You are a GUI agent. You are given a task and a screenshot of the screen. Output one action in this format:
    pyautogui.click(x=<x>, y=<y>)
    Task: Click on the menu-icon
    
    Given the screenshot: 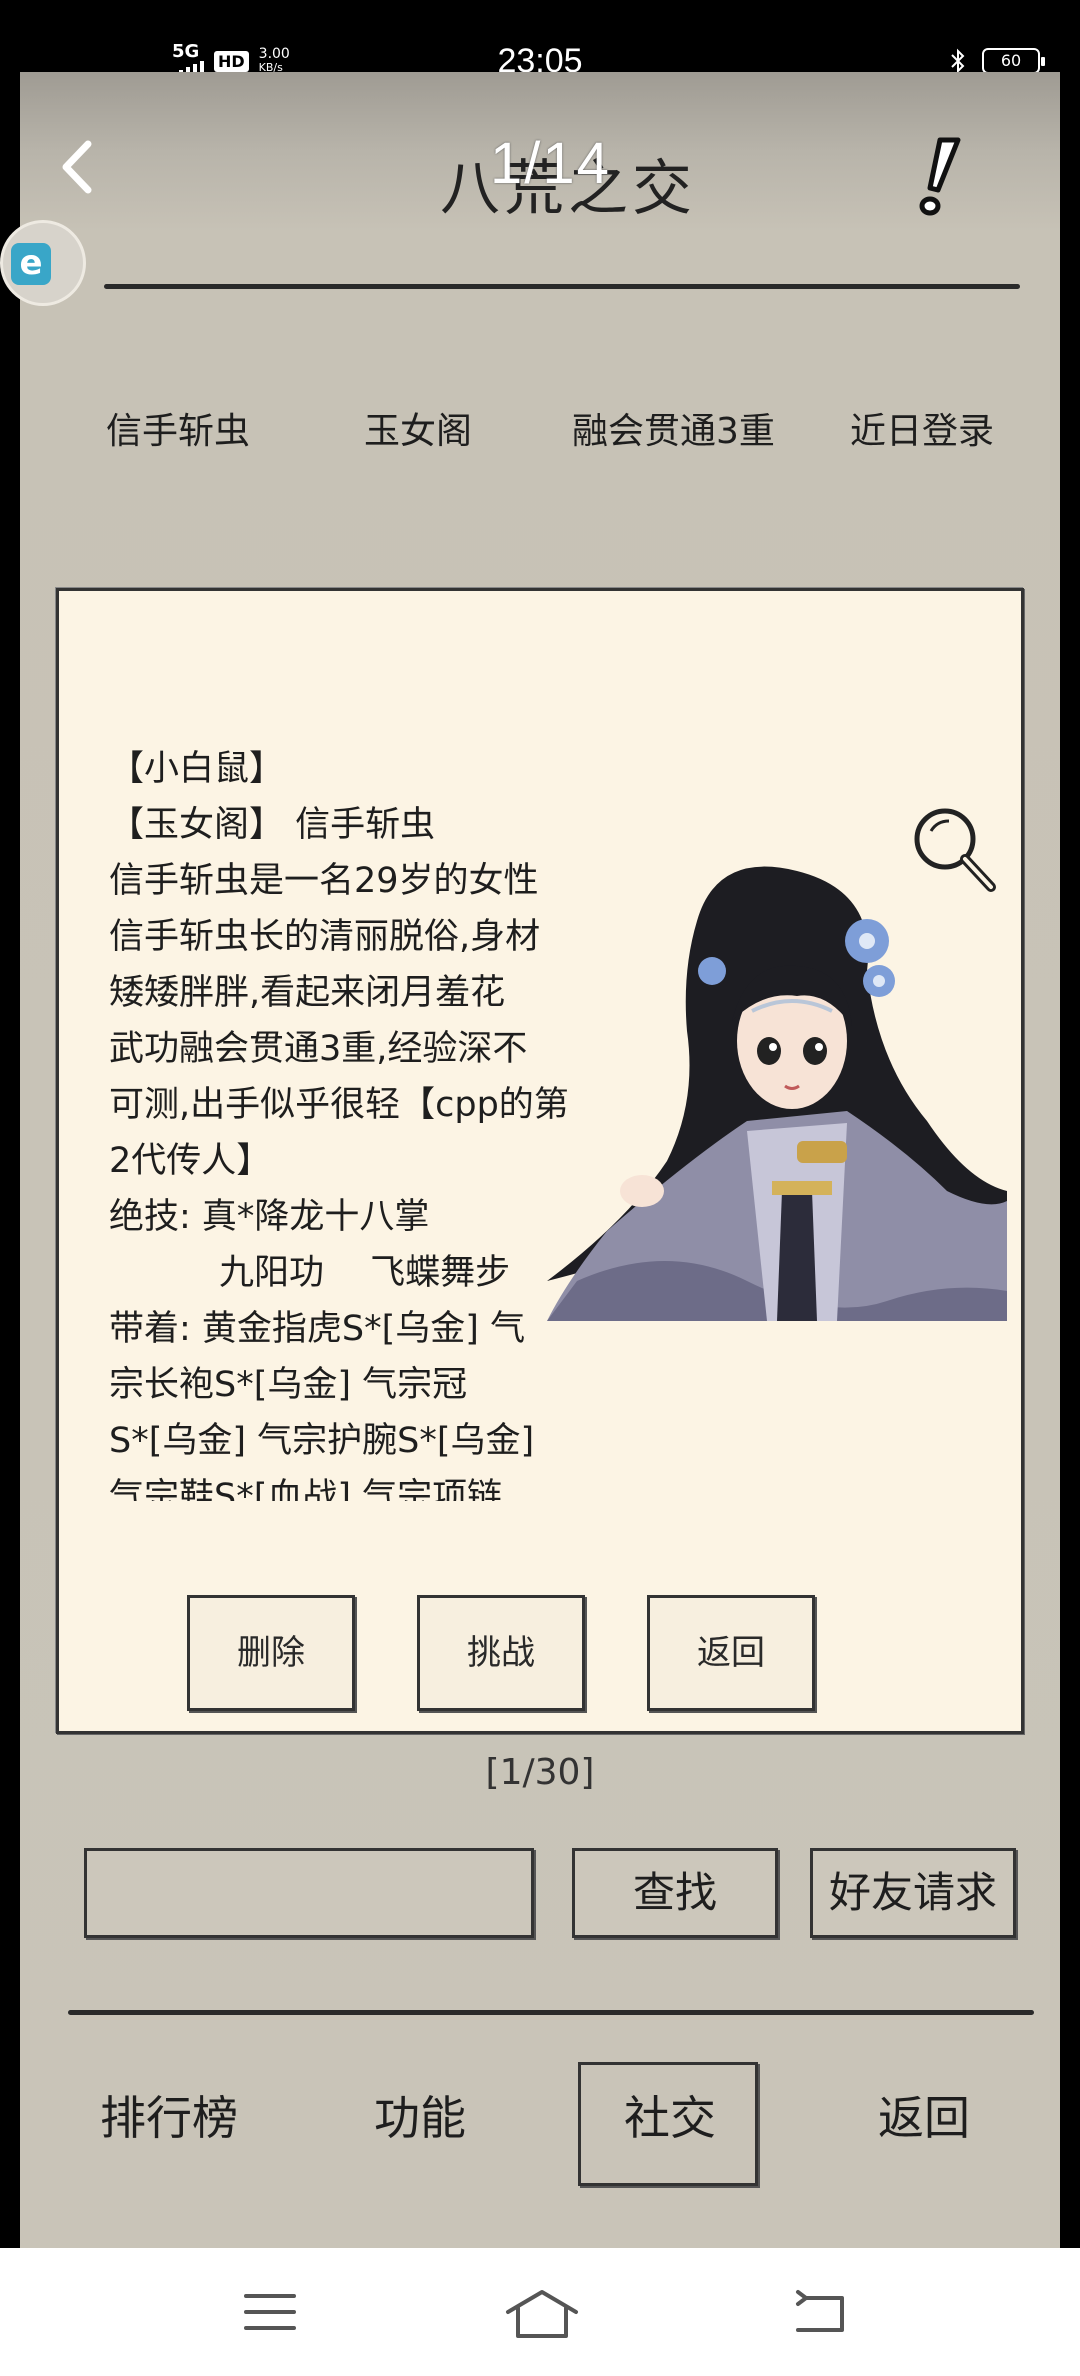 What is the action you would take?
    pyautogui.click(x=270, y=2312)
    